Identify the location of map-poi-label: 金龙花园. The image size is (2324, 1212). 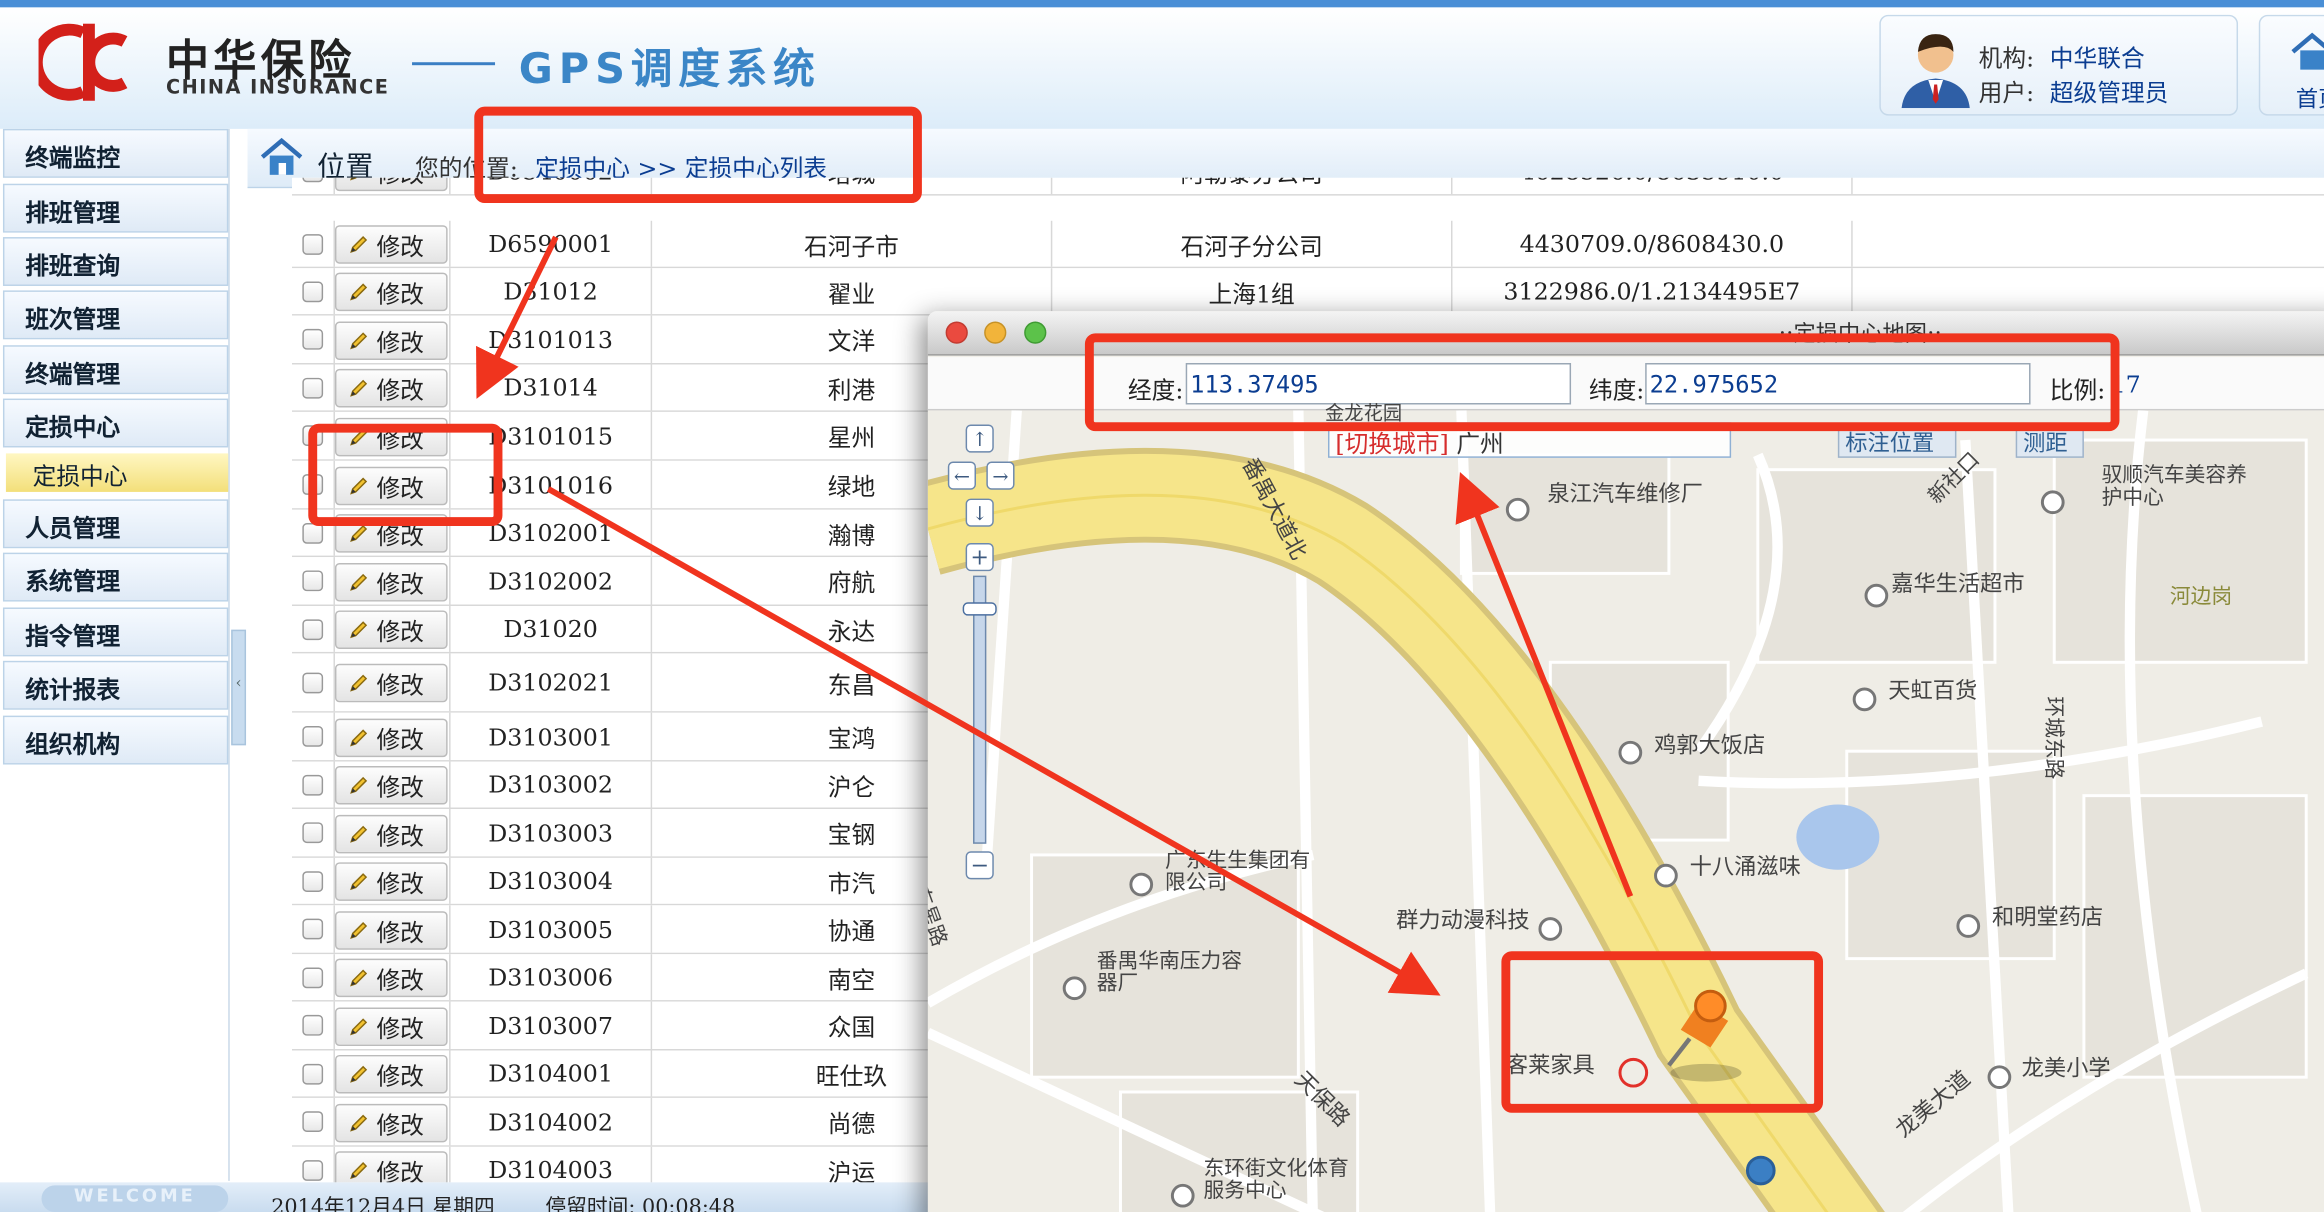
(1364, 414).